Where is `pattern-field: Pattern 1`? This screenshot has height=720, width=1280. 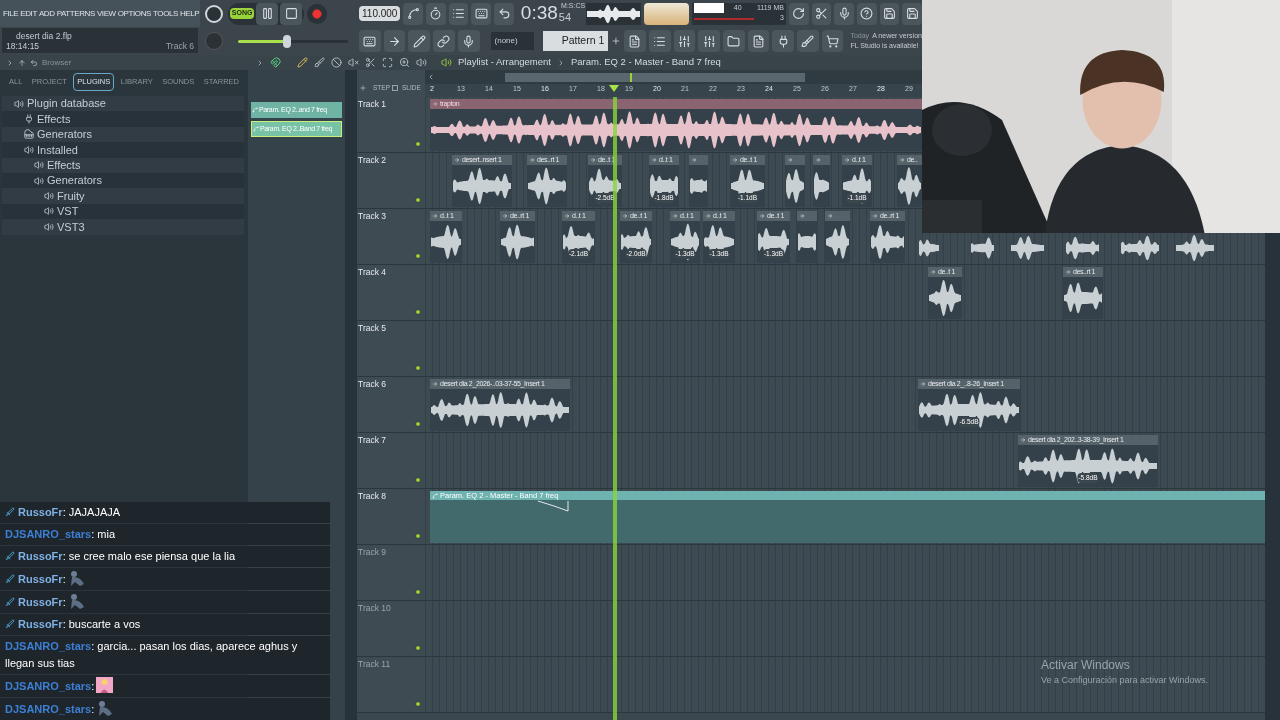 pattern-field: Pattern 1 is located at coordinates (576, 41).